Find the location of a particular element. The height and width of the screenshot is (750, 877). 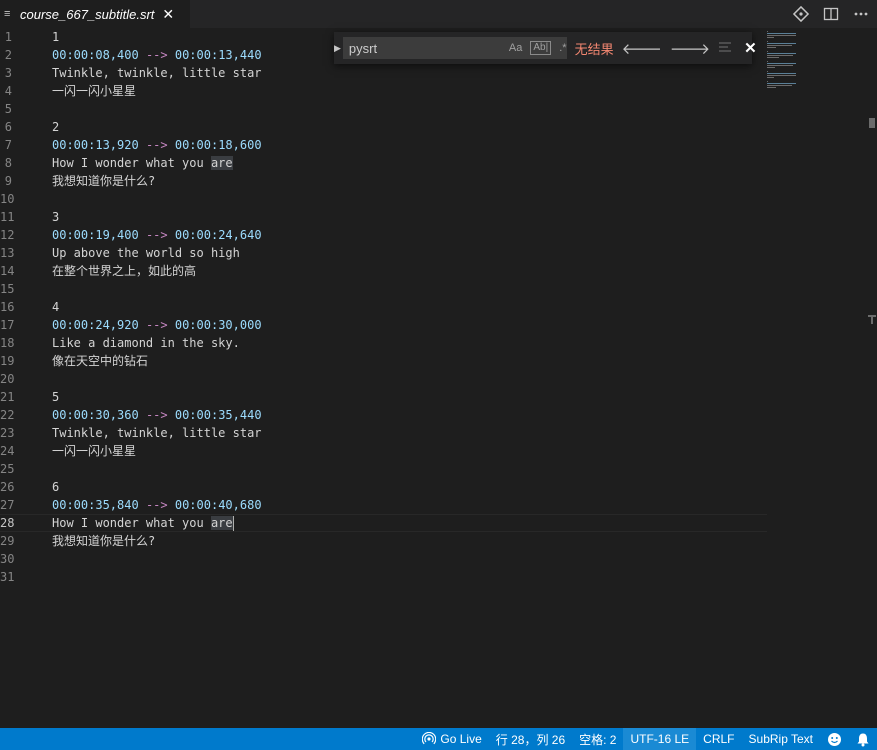

whole-word-toggle: Ab| is located at coordinates (541, 48).